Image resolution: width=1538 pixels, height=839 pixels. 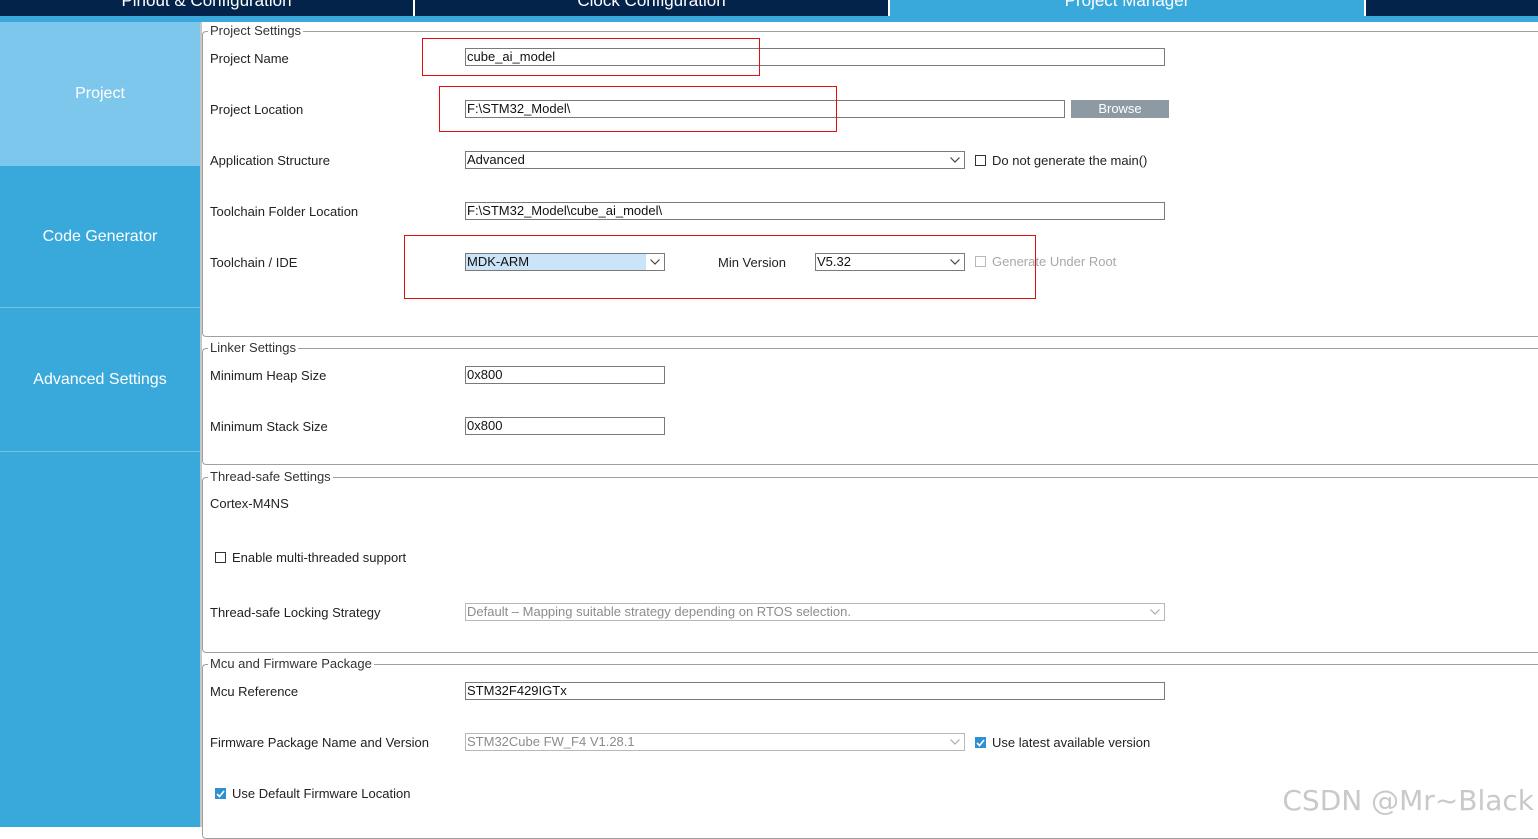 I want to click on application-structure-label: Application Structure, so click(x=270, y=160).